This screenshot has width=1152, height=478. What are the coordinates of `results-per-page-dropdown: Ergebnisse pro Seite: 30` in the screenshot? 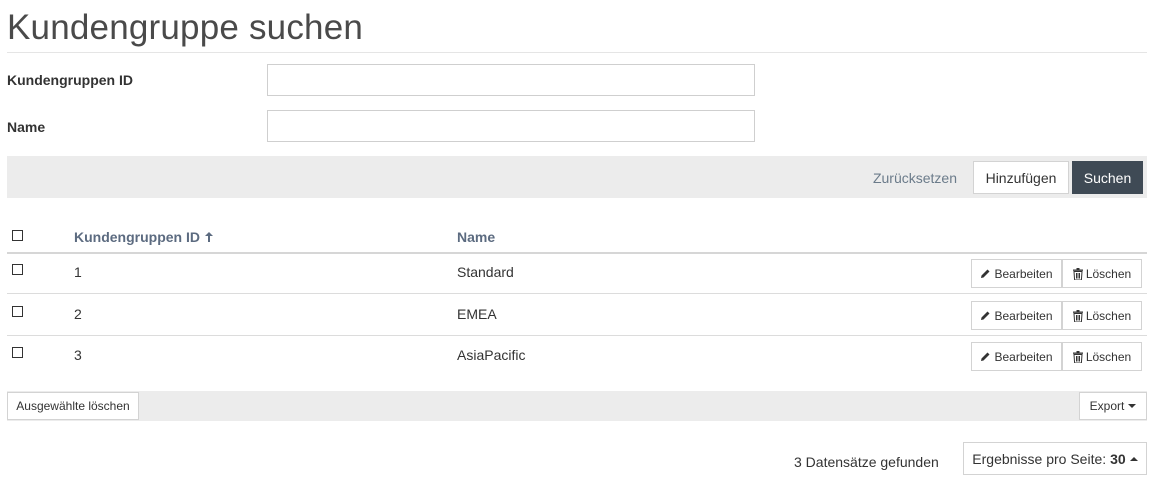 It's located at (1055, 458).